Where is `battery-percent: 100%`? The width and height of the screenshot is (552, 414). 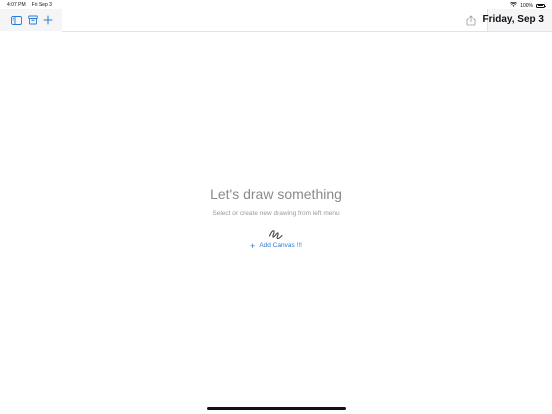
battery-percent: 100% is located at coordinates (526, 5).